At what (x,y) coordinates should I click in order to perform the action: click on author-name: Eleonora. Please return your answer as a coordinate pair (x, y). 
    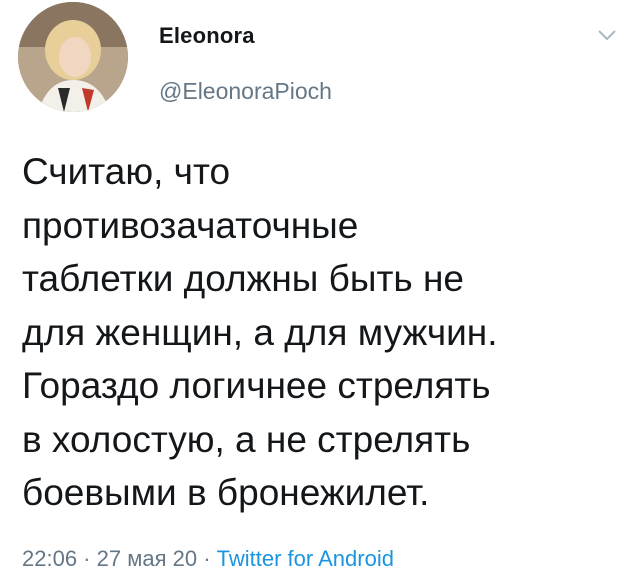
    Looking at the image, I should click on (207, 36).